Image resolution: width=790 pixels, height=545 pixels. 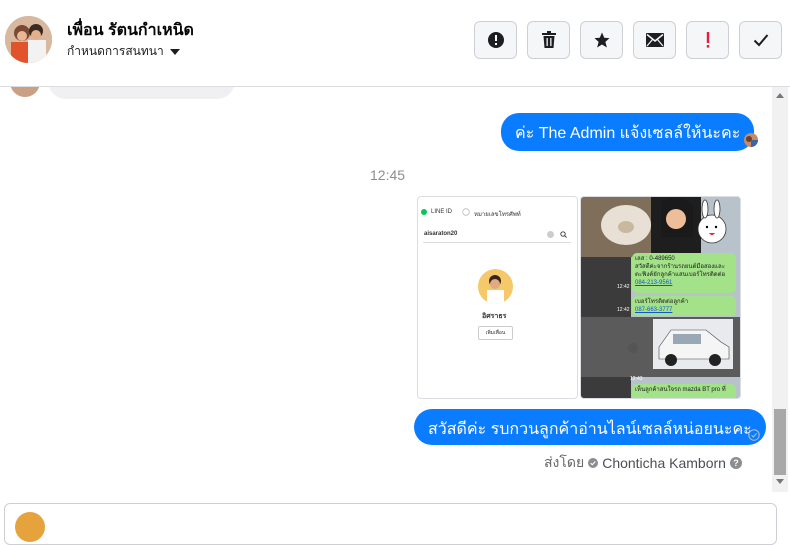 What do you see at coordinates (628, 132) in the screenshot?
I see `outgoing-message: ค่ะ The Admin แจ้งเซลล์ให้นะคะ` at bounding box center [628, 132].